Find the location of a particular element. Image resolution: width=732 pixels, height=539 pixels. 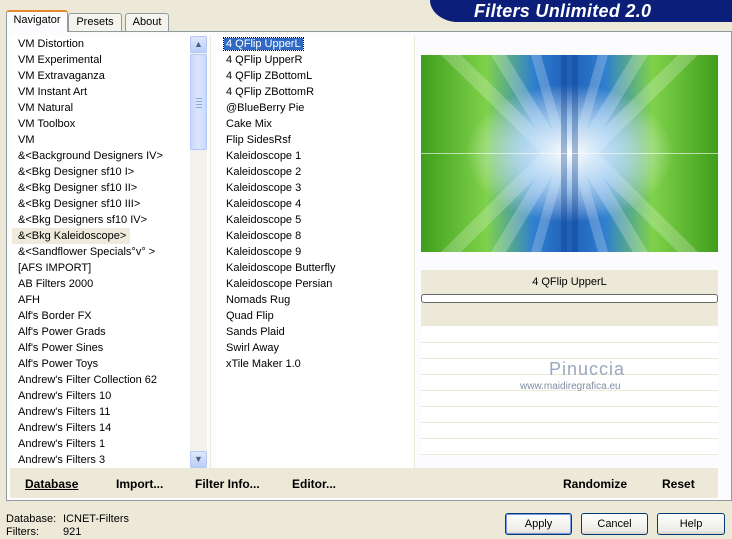

tab-about: About is located at coordinates (147, 22).